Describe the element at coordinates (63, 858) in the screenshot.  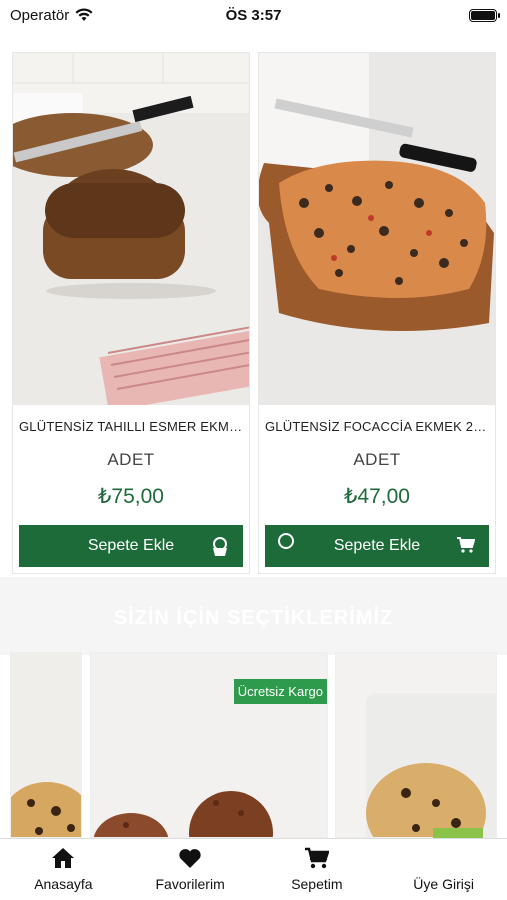
I see `home-icon` at that location.